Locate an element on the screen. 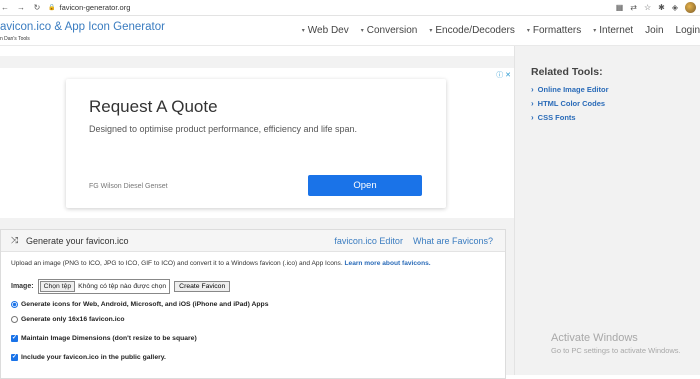  nav-web-dev: ▾ Web Dev is located at coordinates (325, 30).